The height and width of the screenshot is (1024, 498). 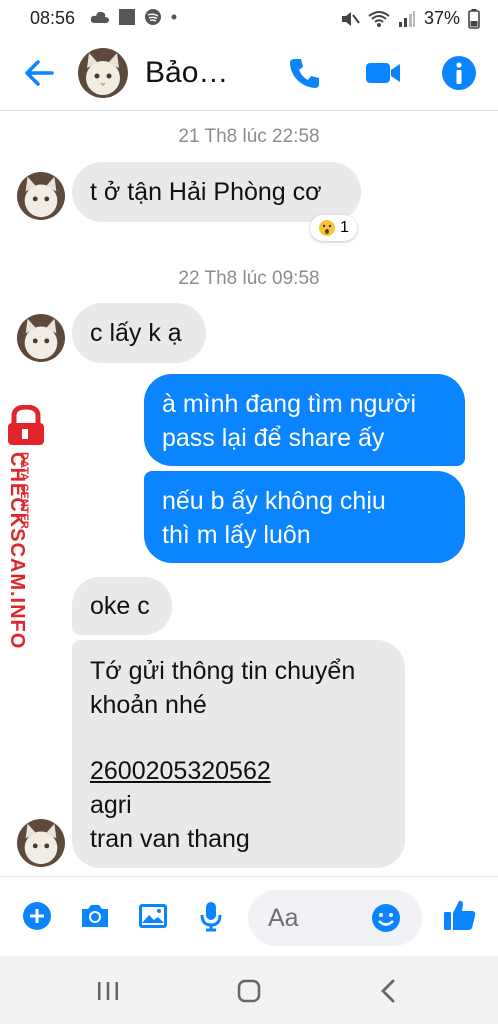 I want to click on battery-percent: 37%, so click(x=441, y=18).